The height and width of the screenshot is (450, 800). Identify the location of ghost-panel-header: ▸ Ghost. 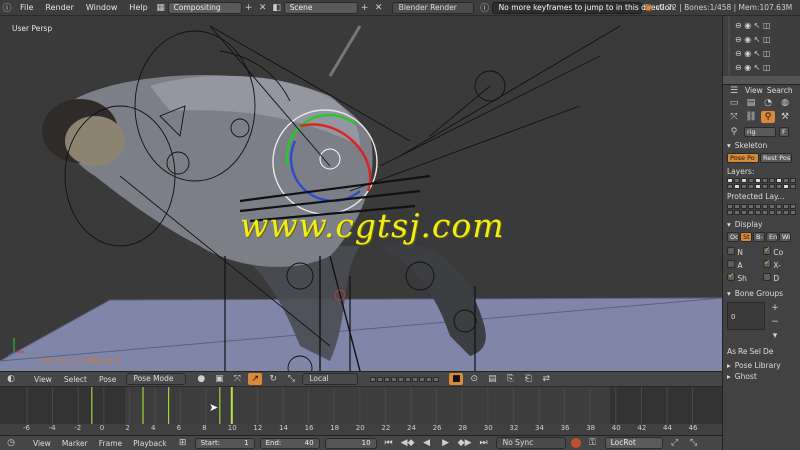
(761, 376).